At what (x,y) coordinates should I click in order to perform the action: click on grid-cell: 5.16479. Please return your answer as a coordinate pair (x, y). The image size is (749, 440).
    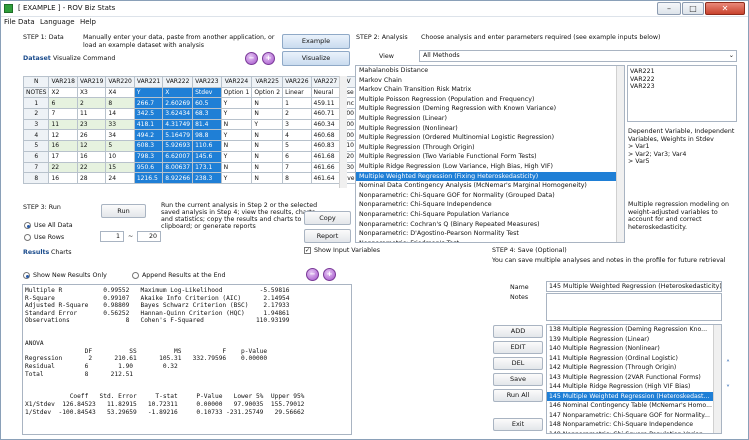
    Looking at the image, I should click on (178, 135).